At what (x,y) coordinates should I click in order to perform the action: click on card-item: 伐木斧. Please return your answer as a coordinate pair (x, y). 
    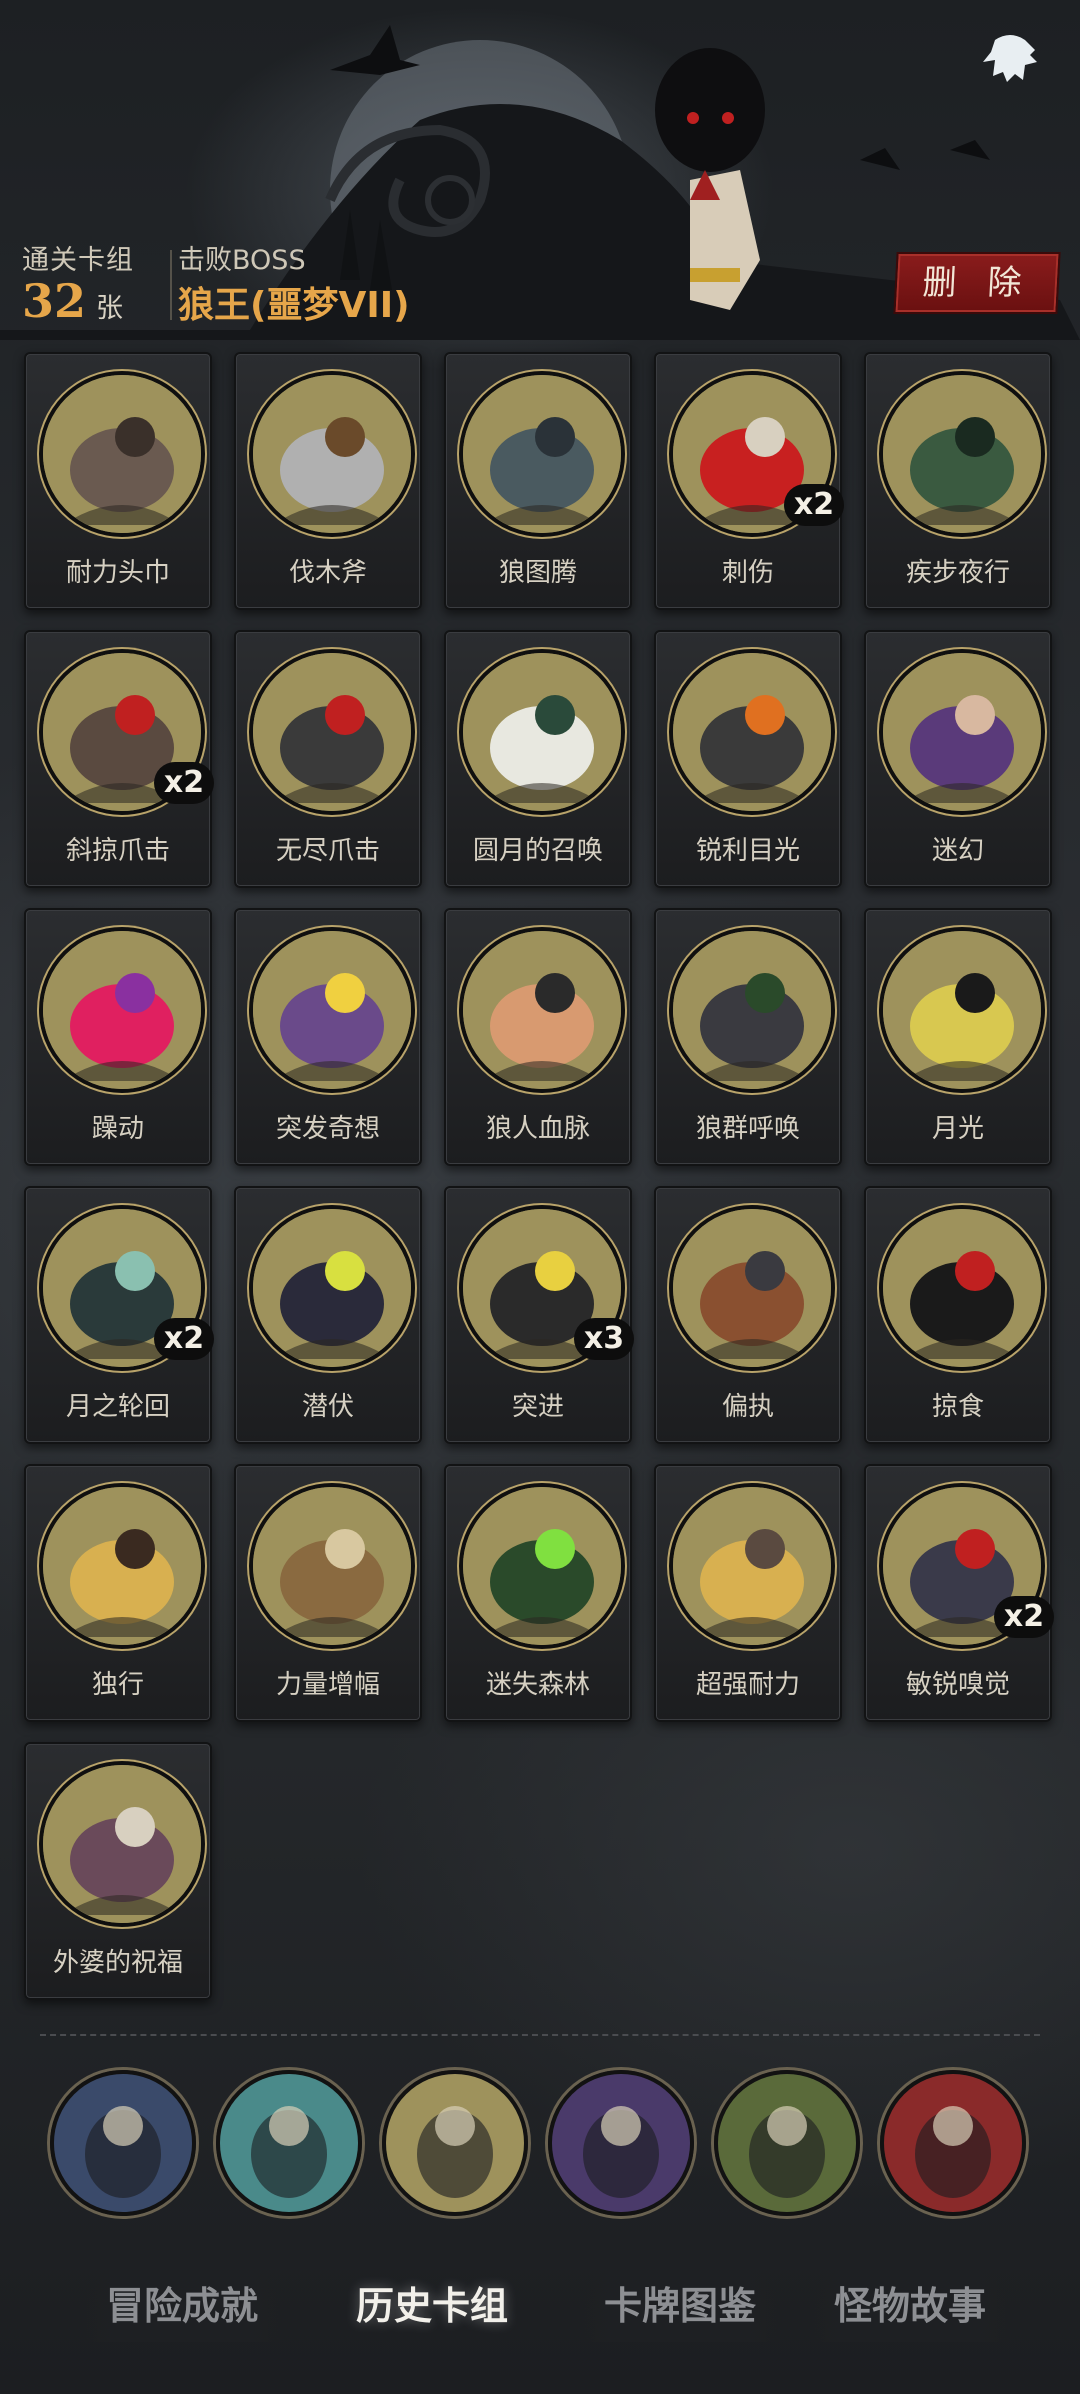
    Looking at the image, I should click on (328, 481).